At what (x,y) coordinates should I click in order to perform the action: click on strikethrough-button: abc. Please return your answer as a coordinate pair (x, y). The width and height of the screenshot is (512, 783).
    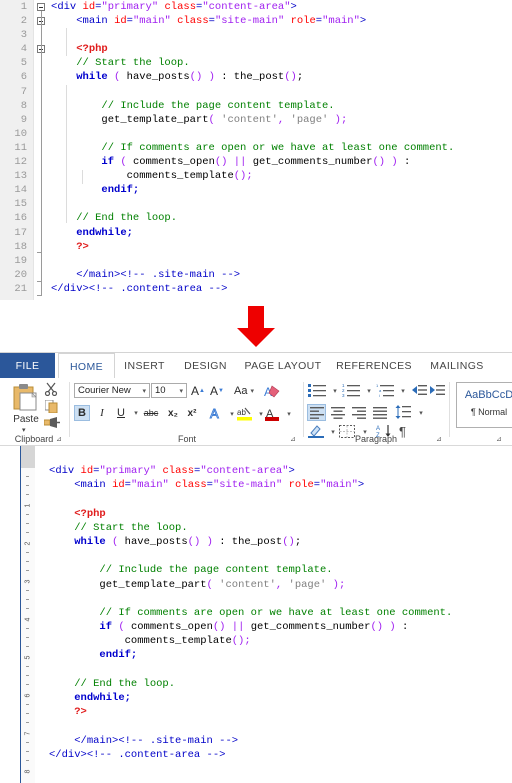
    Looking at the image, I should click on (151, 413).